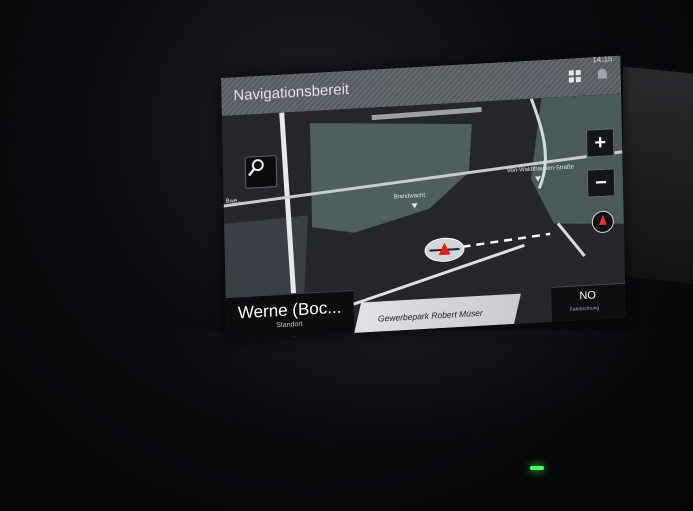 The image size is (693, 511). I want to click on heading-label: Fahrtrichtung, so click(584, 309).